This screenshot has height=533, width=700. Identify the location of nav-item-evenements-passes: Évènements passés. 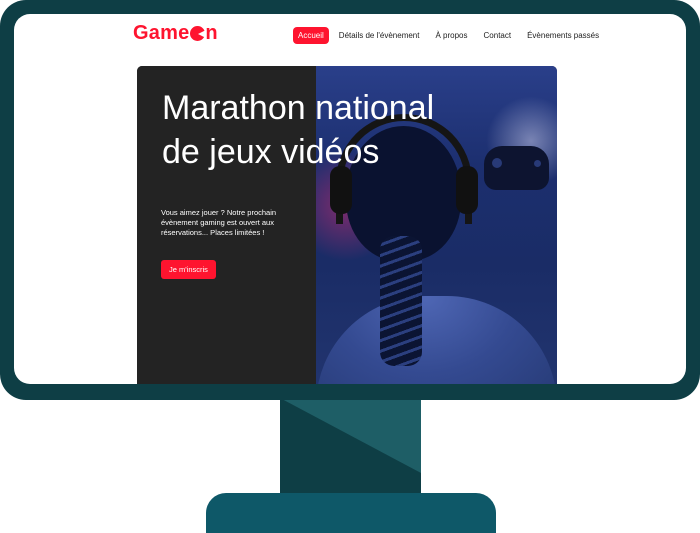
(563, 35).